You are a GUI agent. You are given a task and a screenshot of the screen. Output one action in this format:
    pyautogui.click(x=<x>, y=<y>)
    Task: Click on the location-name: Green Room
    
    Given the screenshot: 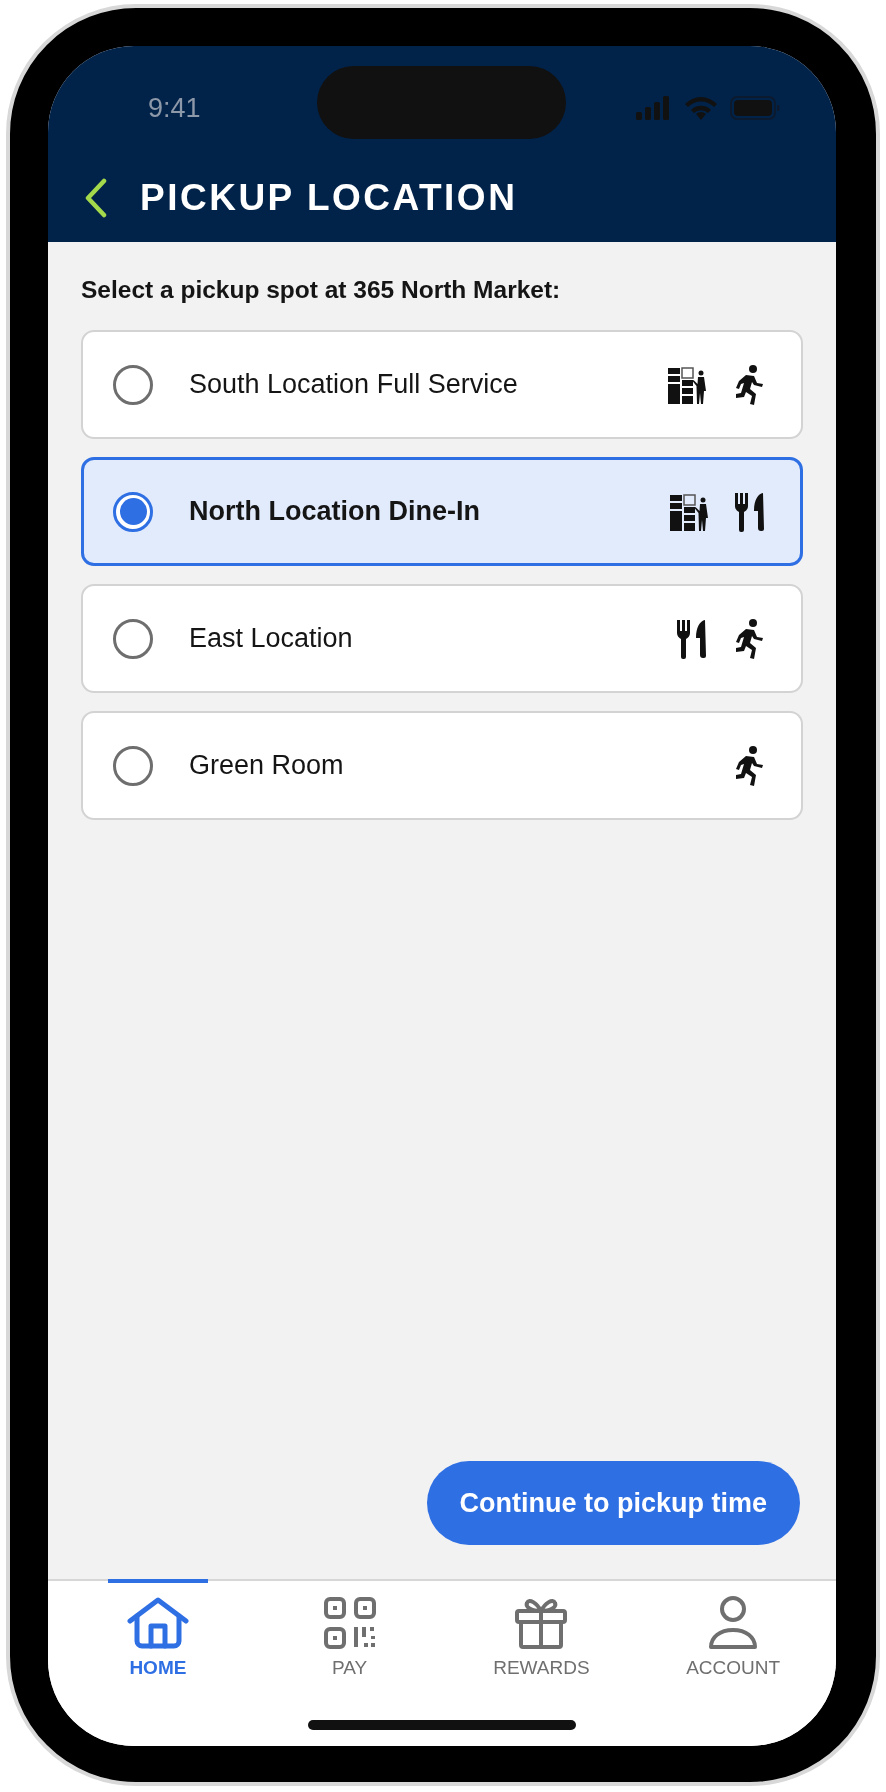 What is the action you would take?
    pyautogui.click(x=267, y=765)
    